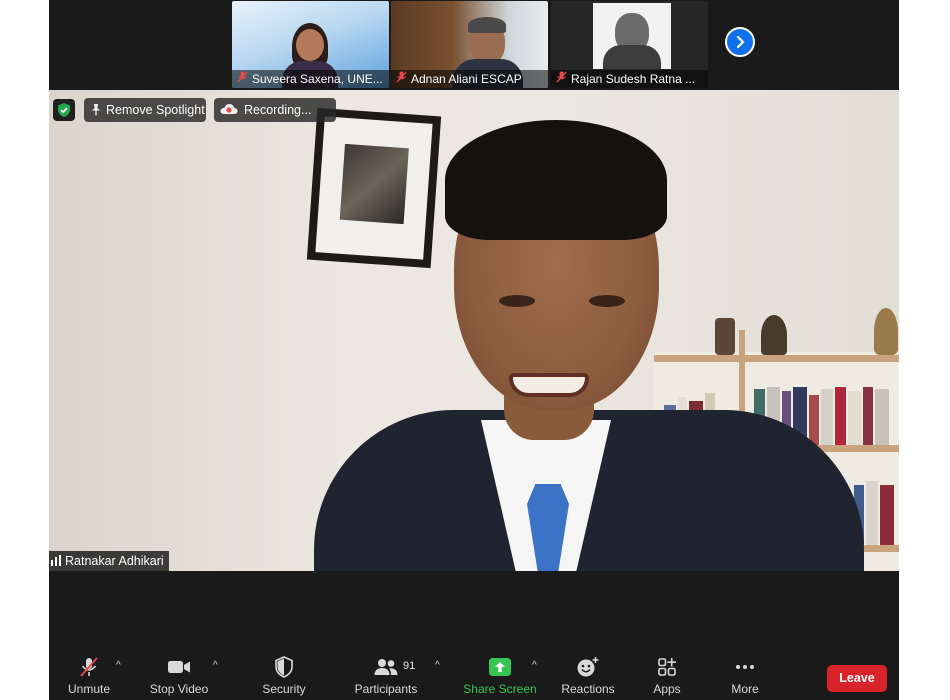 Image resolution: width=950 pixels, height=700 pixels. I want to click on apps-icon, so click(667, 667).